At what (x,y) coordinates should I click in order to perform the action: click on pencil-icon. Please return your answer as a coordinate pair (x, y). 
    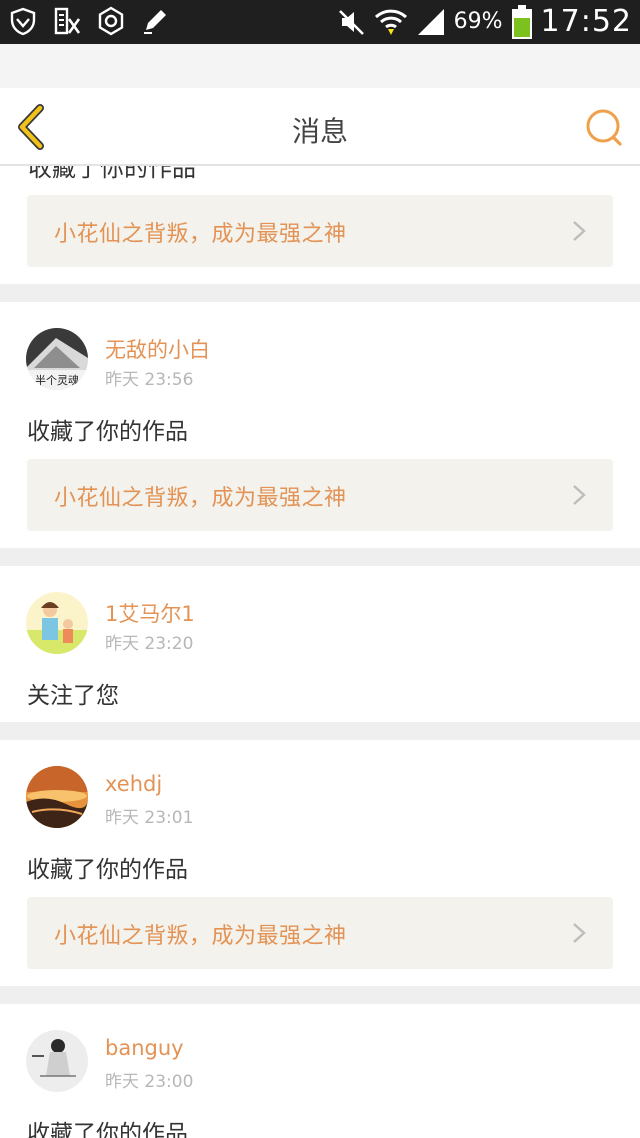
    Looking at the image, I should click on (155, 22).